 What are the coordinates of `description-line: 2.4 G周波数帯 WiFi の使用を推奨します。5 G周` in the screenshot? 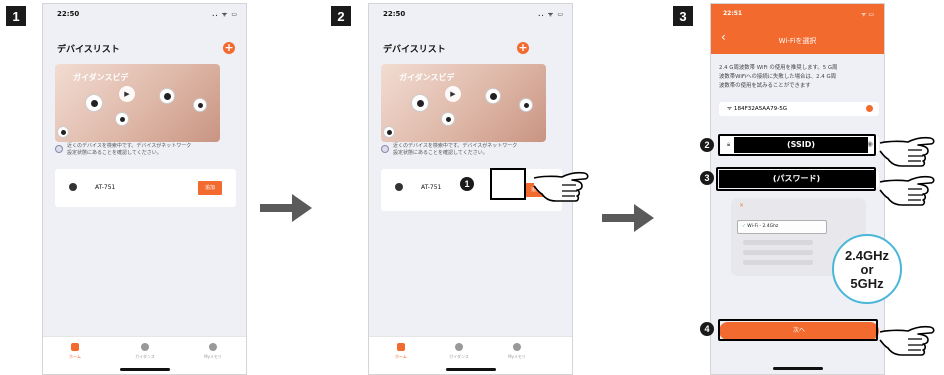 It's located at (778, 68).